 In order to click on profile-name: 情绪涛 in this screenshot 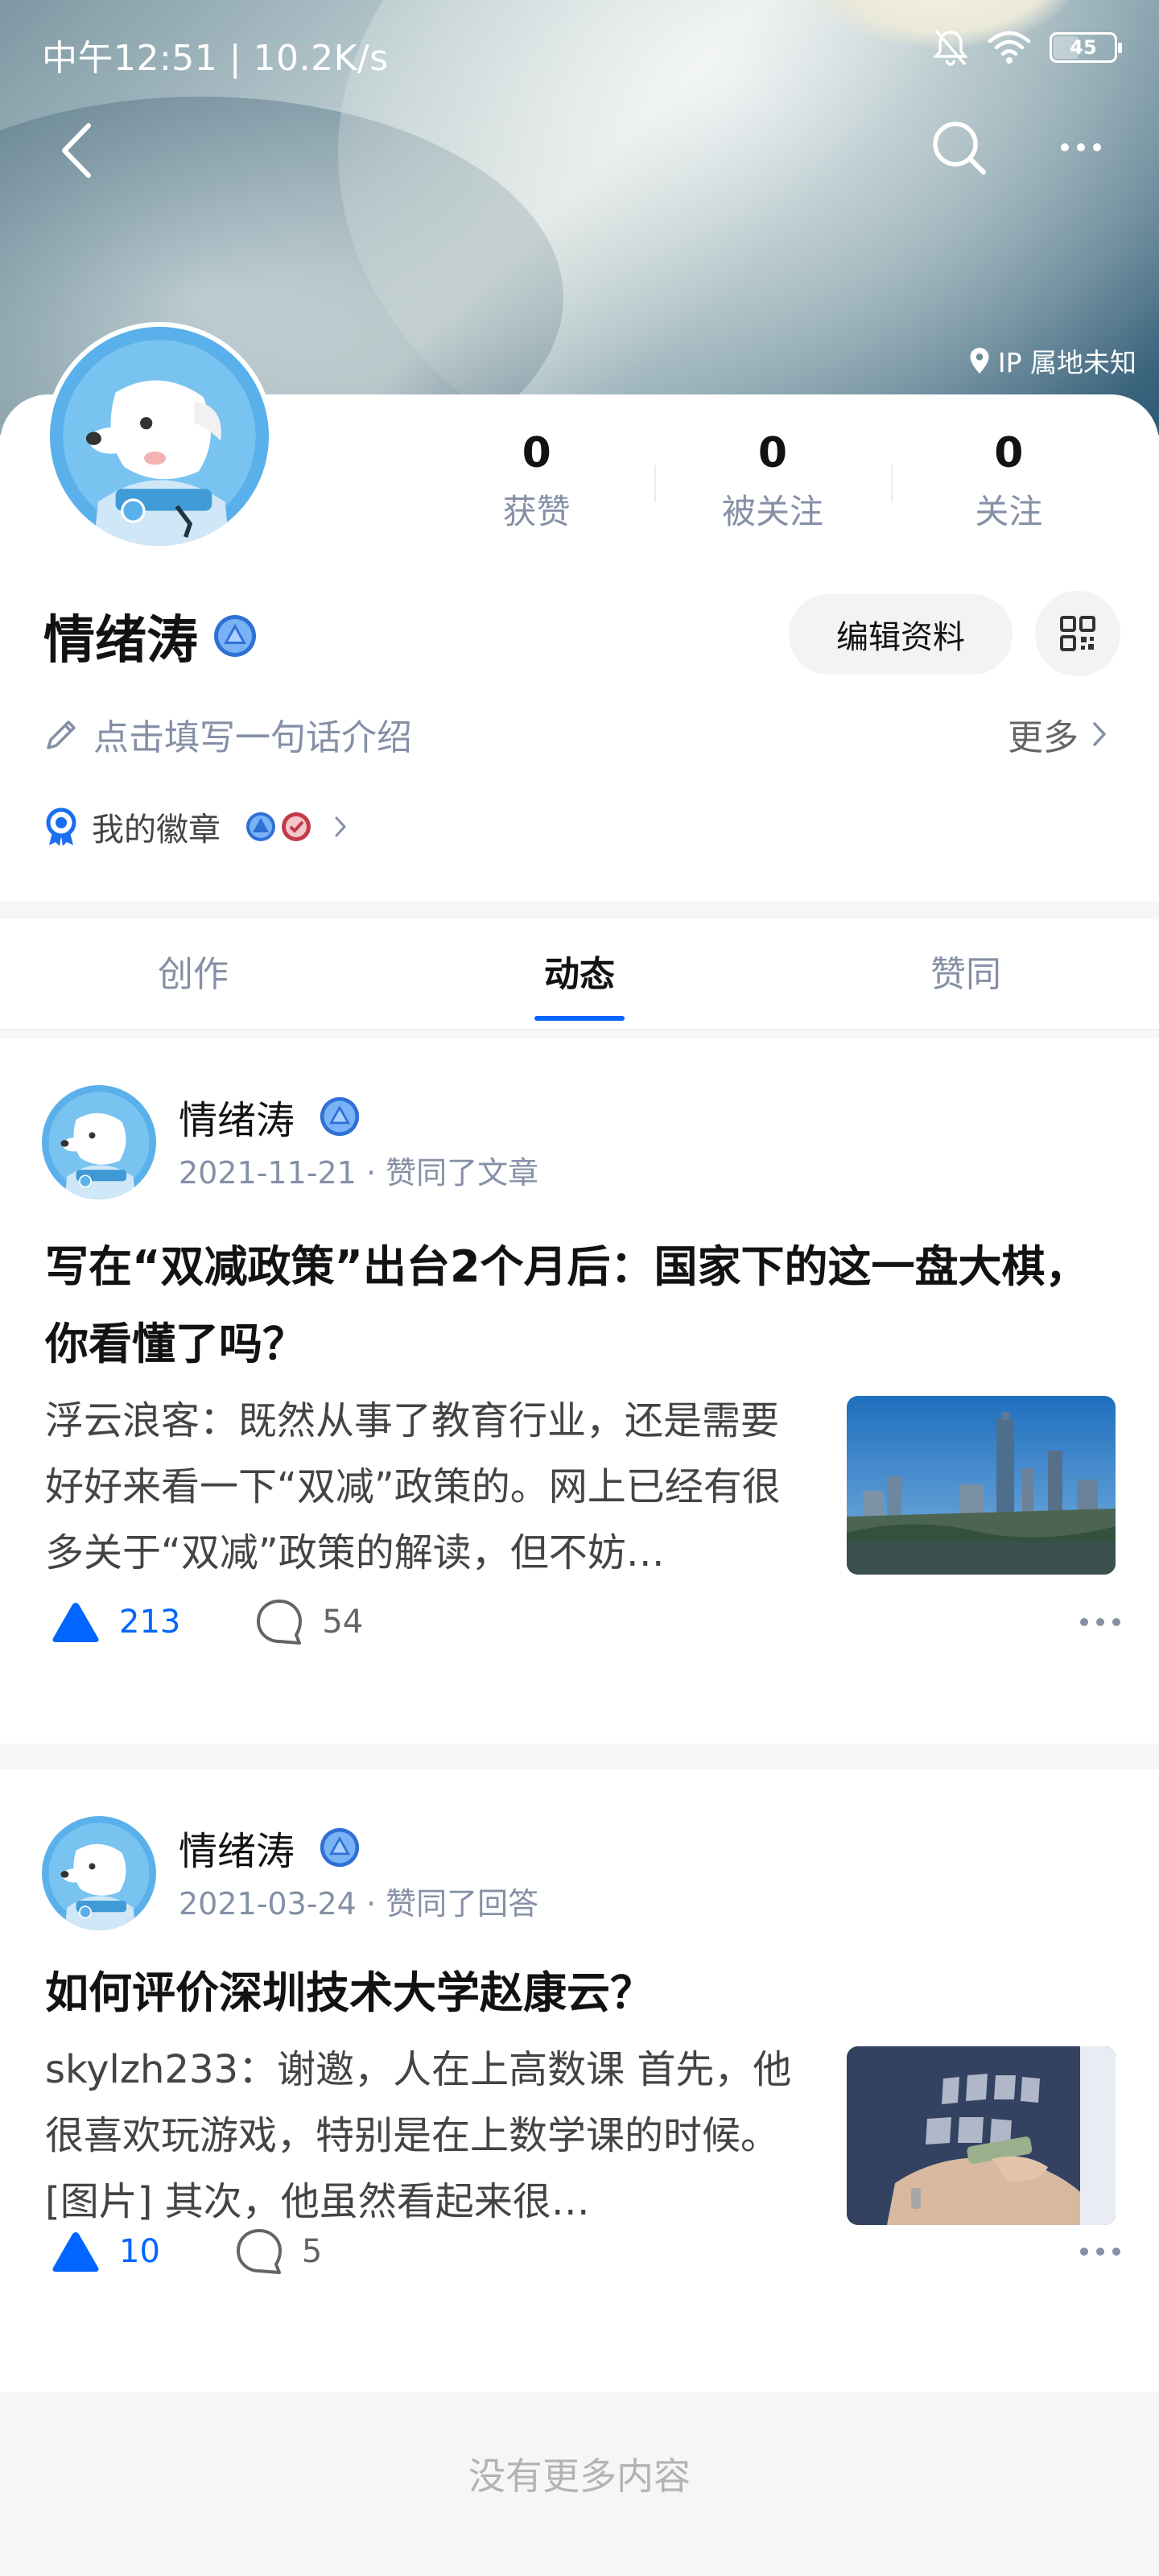, I will do `click(150, 636)`.